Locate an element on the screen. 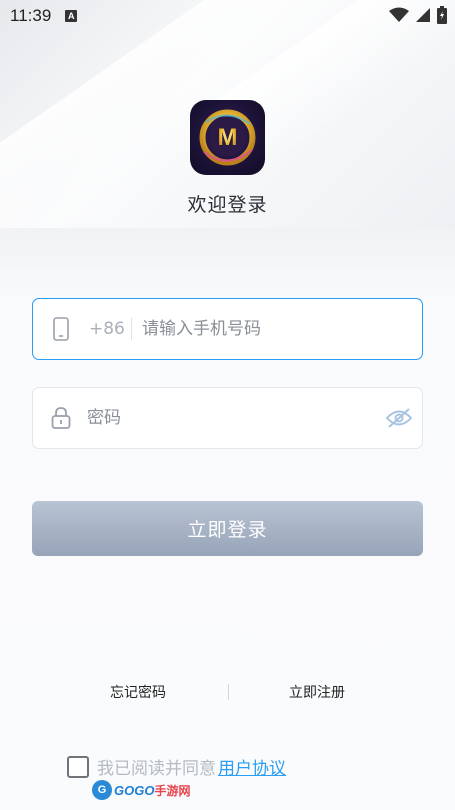 The height and width of the screenshot is (810, 455). watermark-logo: G is located at coordinates (102, 790).